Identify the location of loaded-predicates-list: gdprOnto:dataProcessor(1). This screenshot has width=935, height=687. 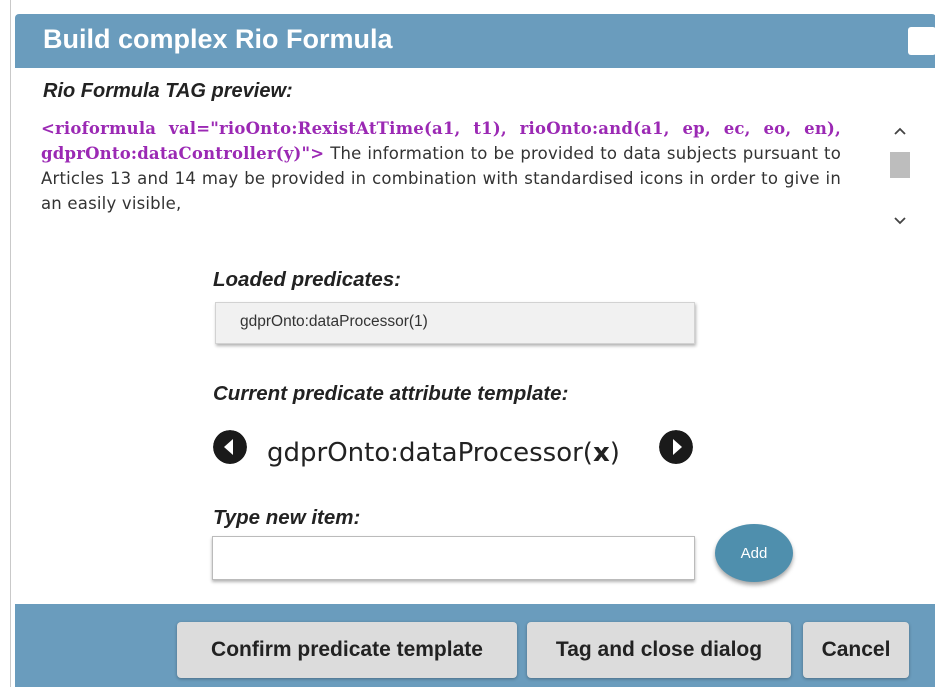
(455, 323).